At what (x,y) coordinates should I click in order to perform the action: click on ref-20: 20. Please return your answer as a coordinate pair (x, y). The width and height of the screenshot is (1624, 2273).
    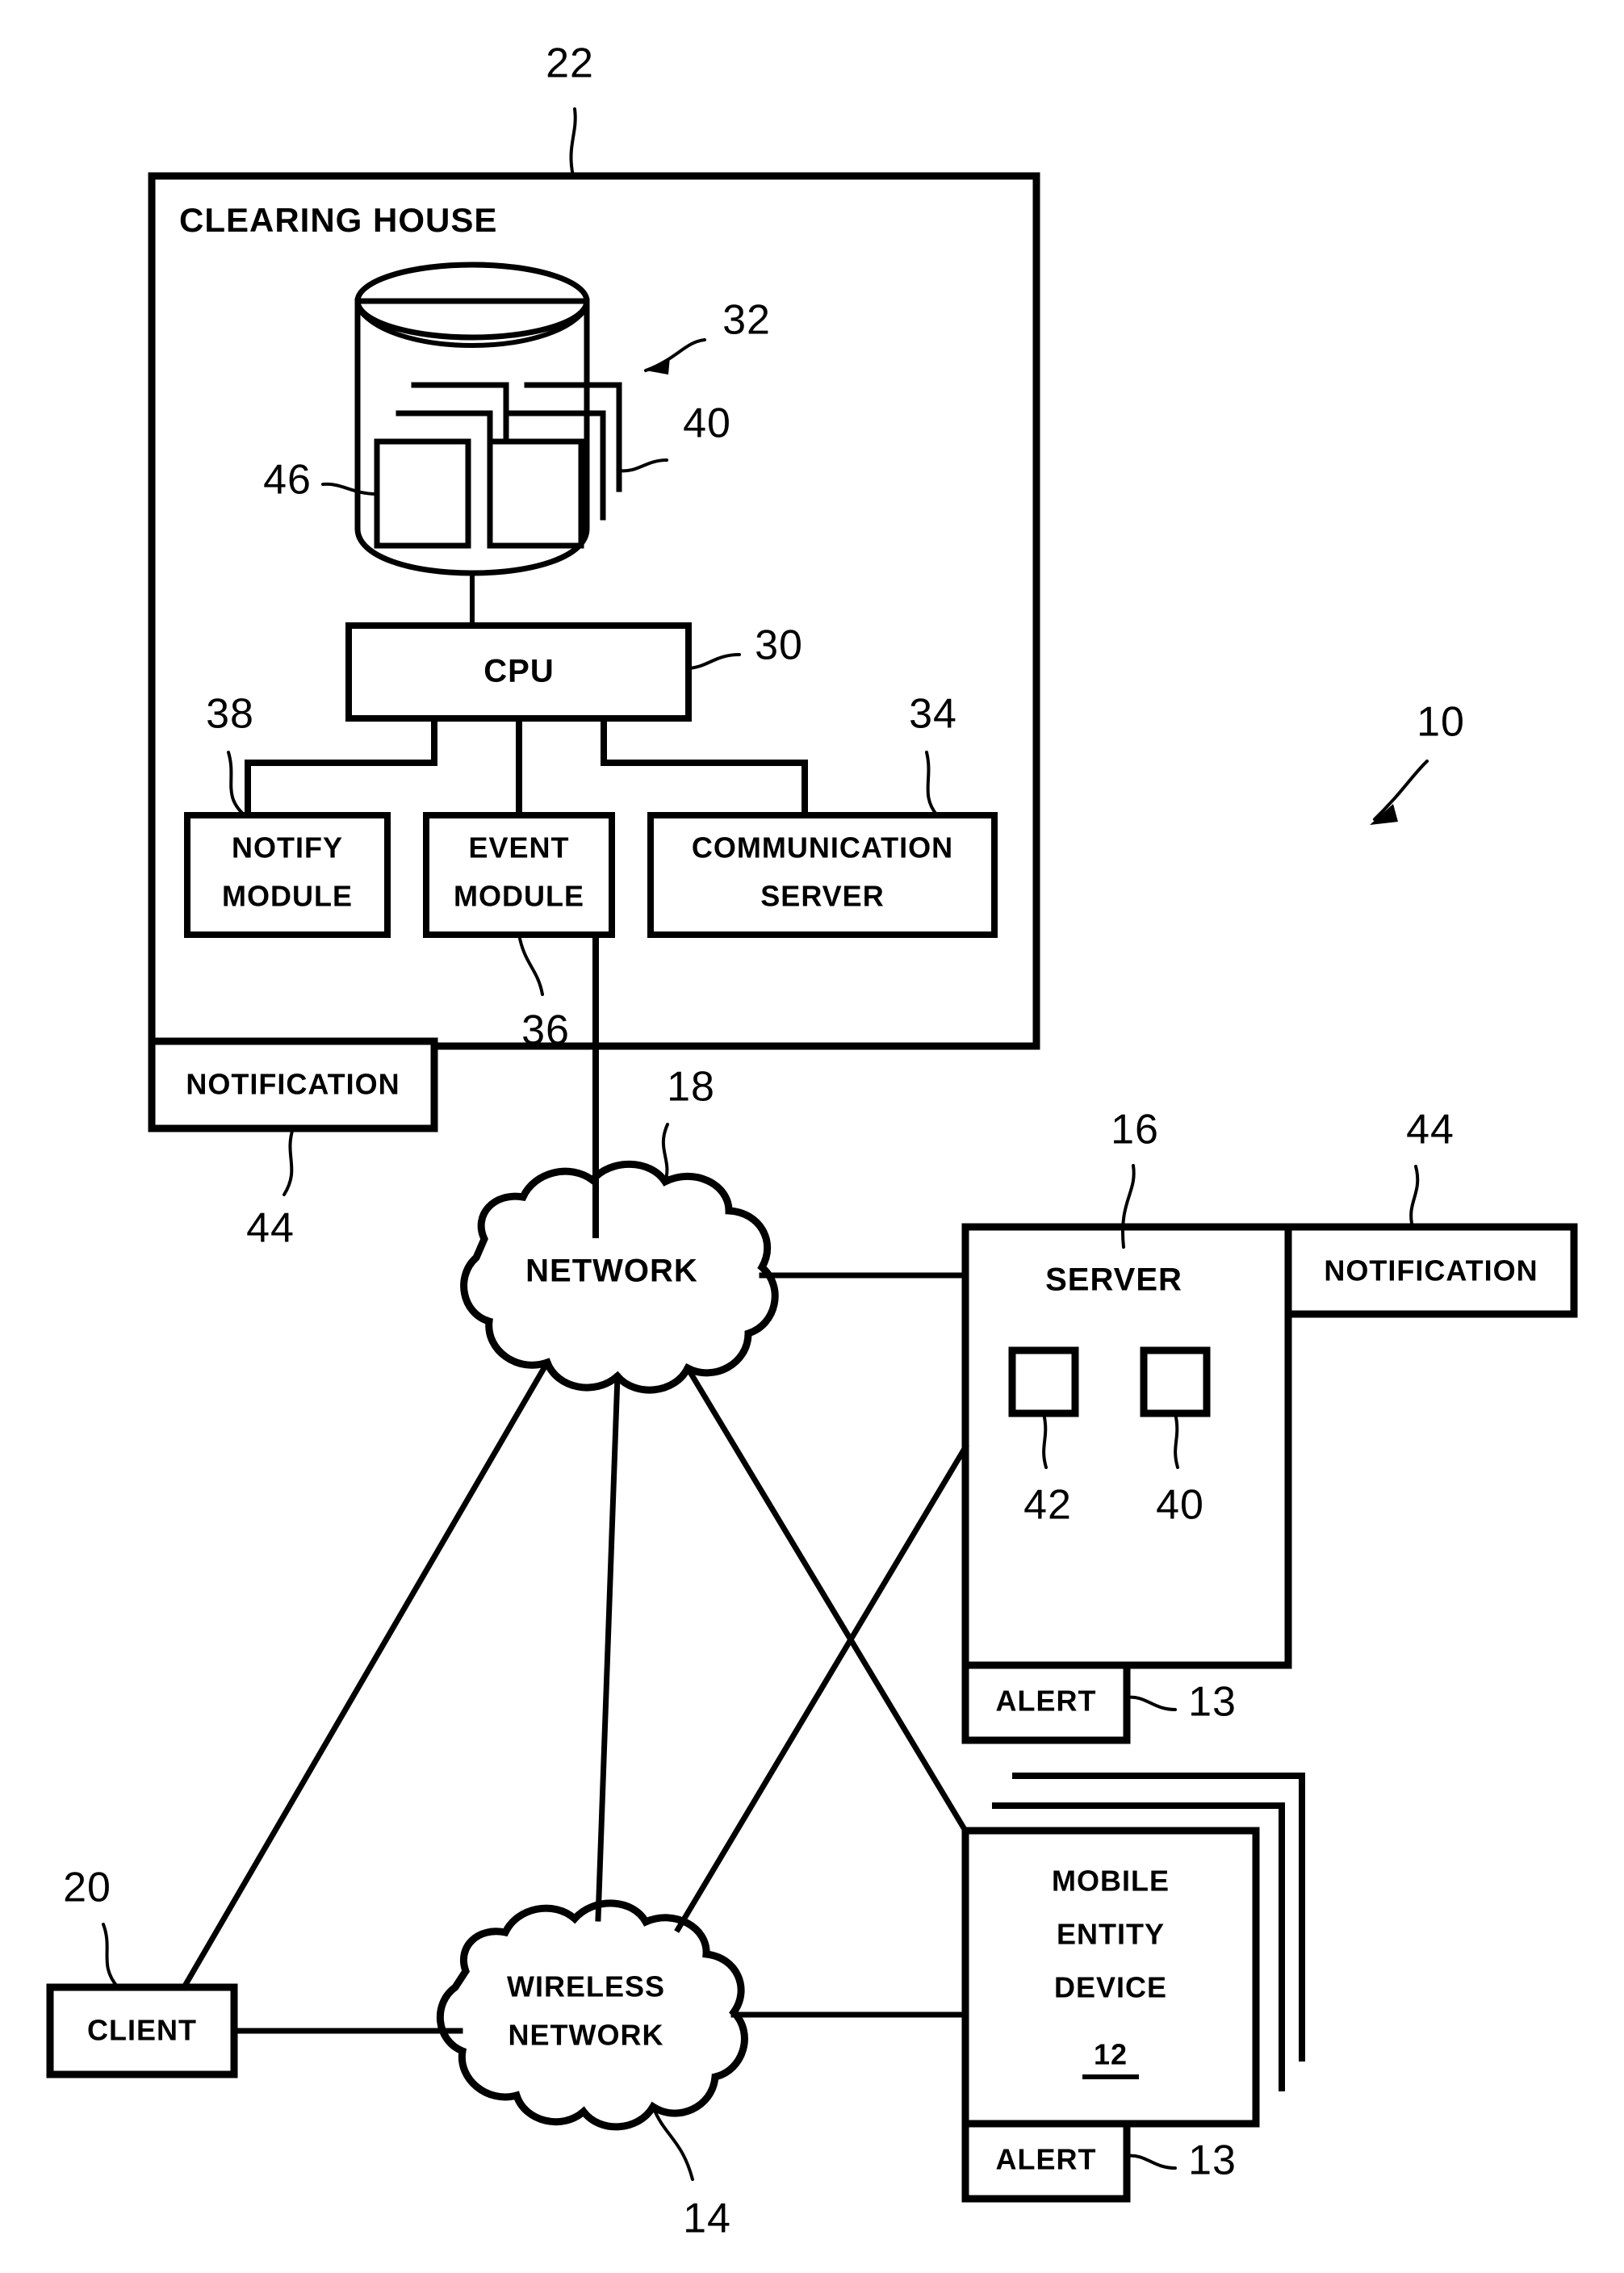
    Looking at the image, I should click on (87, 1888).